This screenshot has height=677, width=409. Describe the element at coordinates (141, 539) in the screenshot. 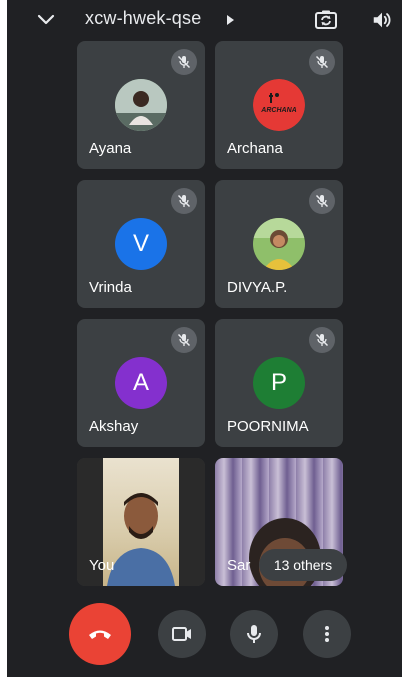

I see `person-silhouette-icon` at that location.